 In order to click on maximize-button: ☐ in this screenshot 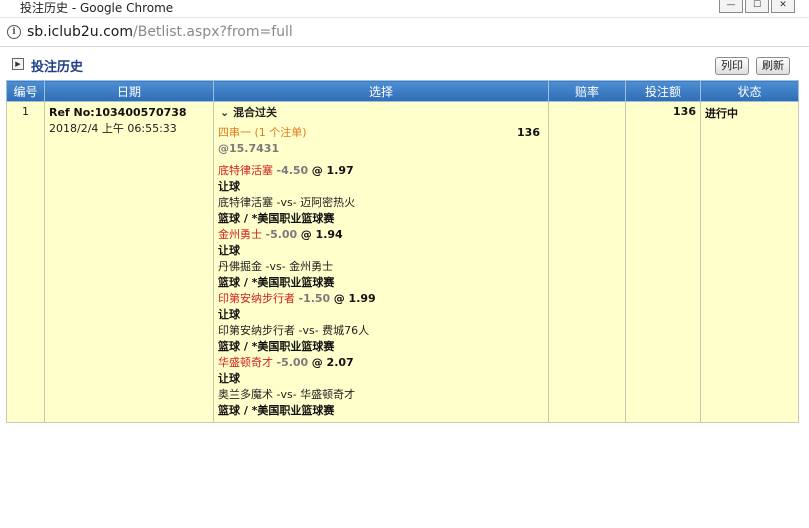, I will do `click(757, 6)`.